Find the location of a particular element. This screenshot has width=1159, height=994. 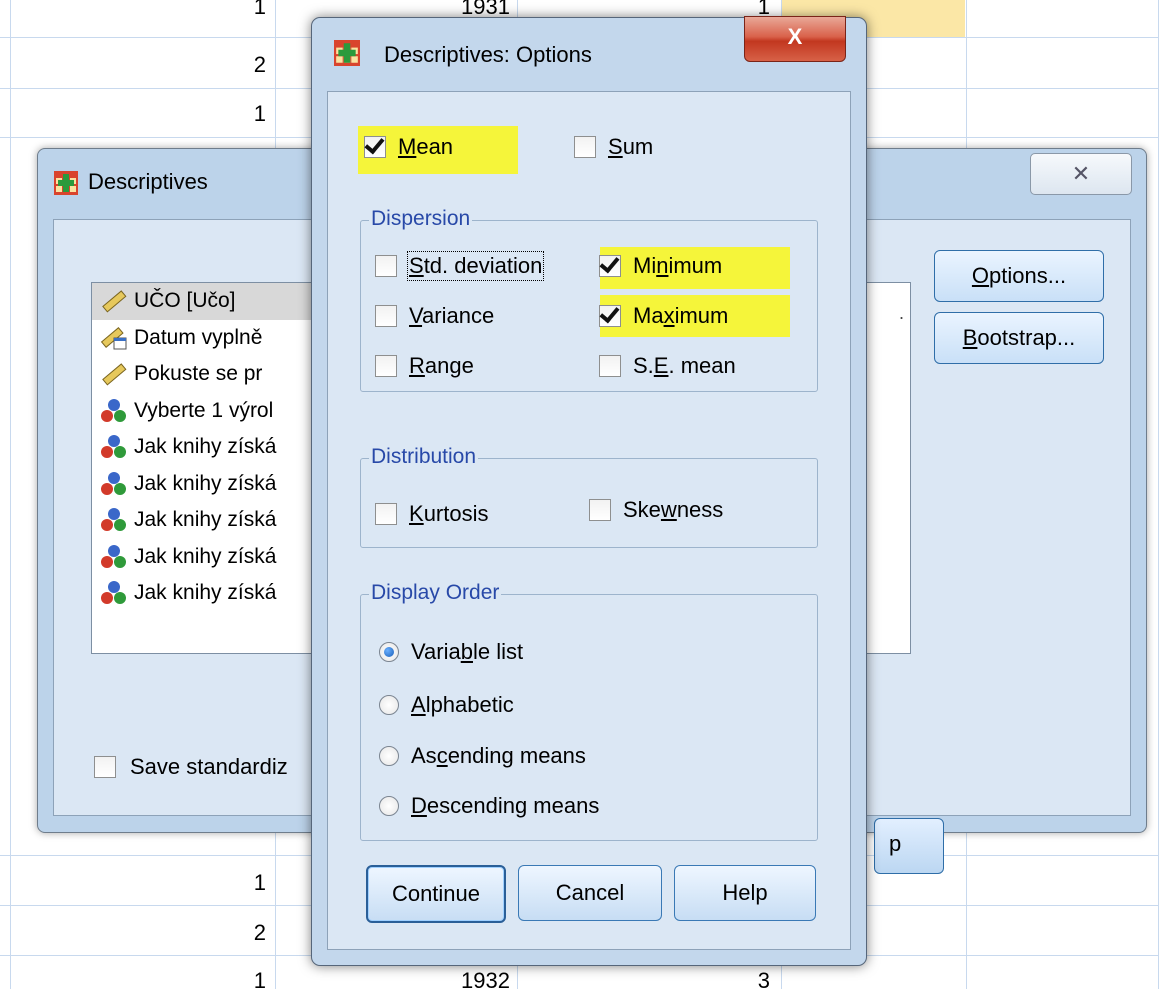

kurtosis-label: Kurtosis is located at coordinates (449, 513).